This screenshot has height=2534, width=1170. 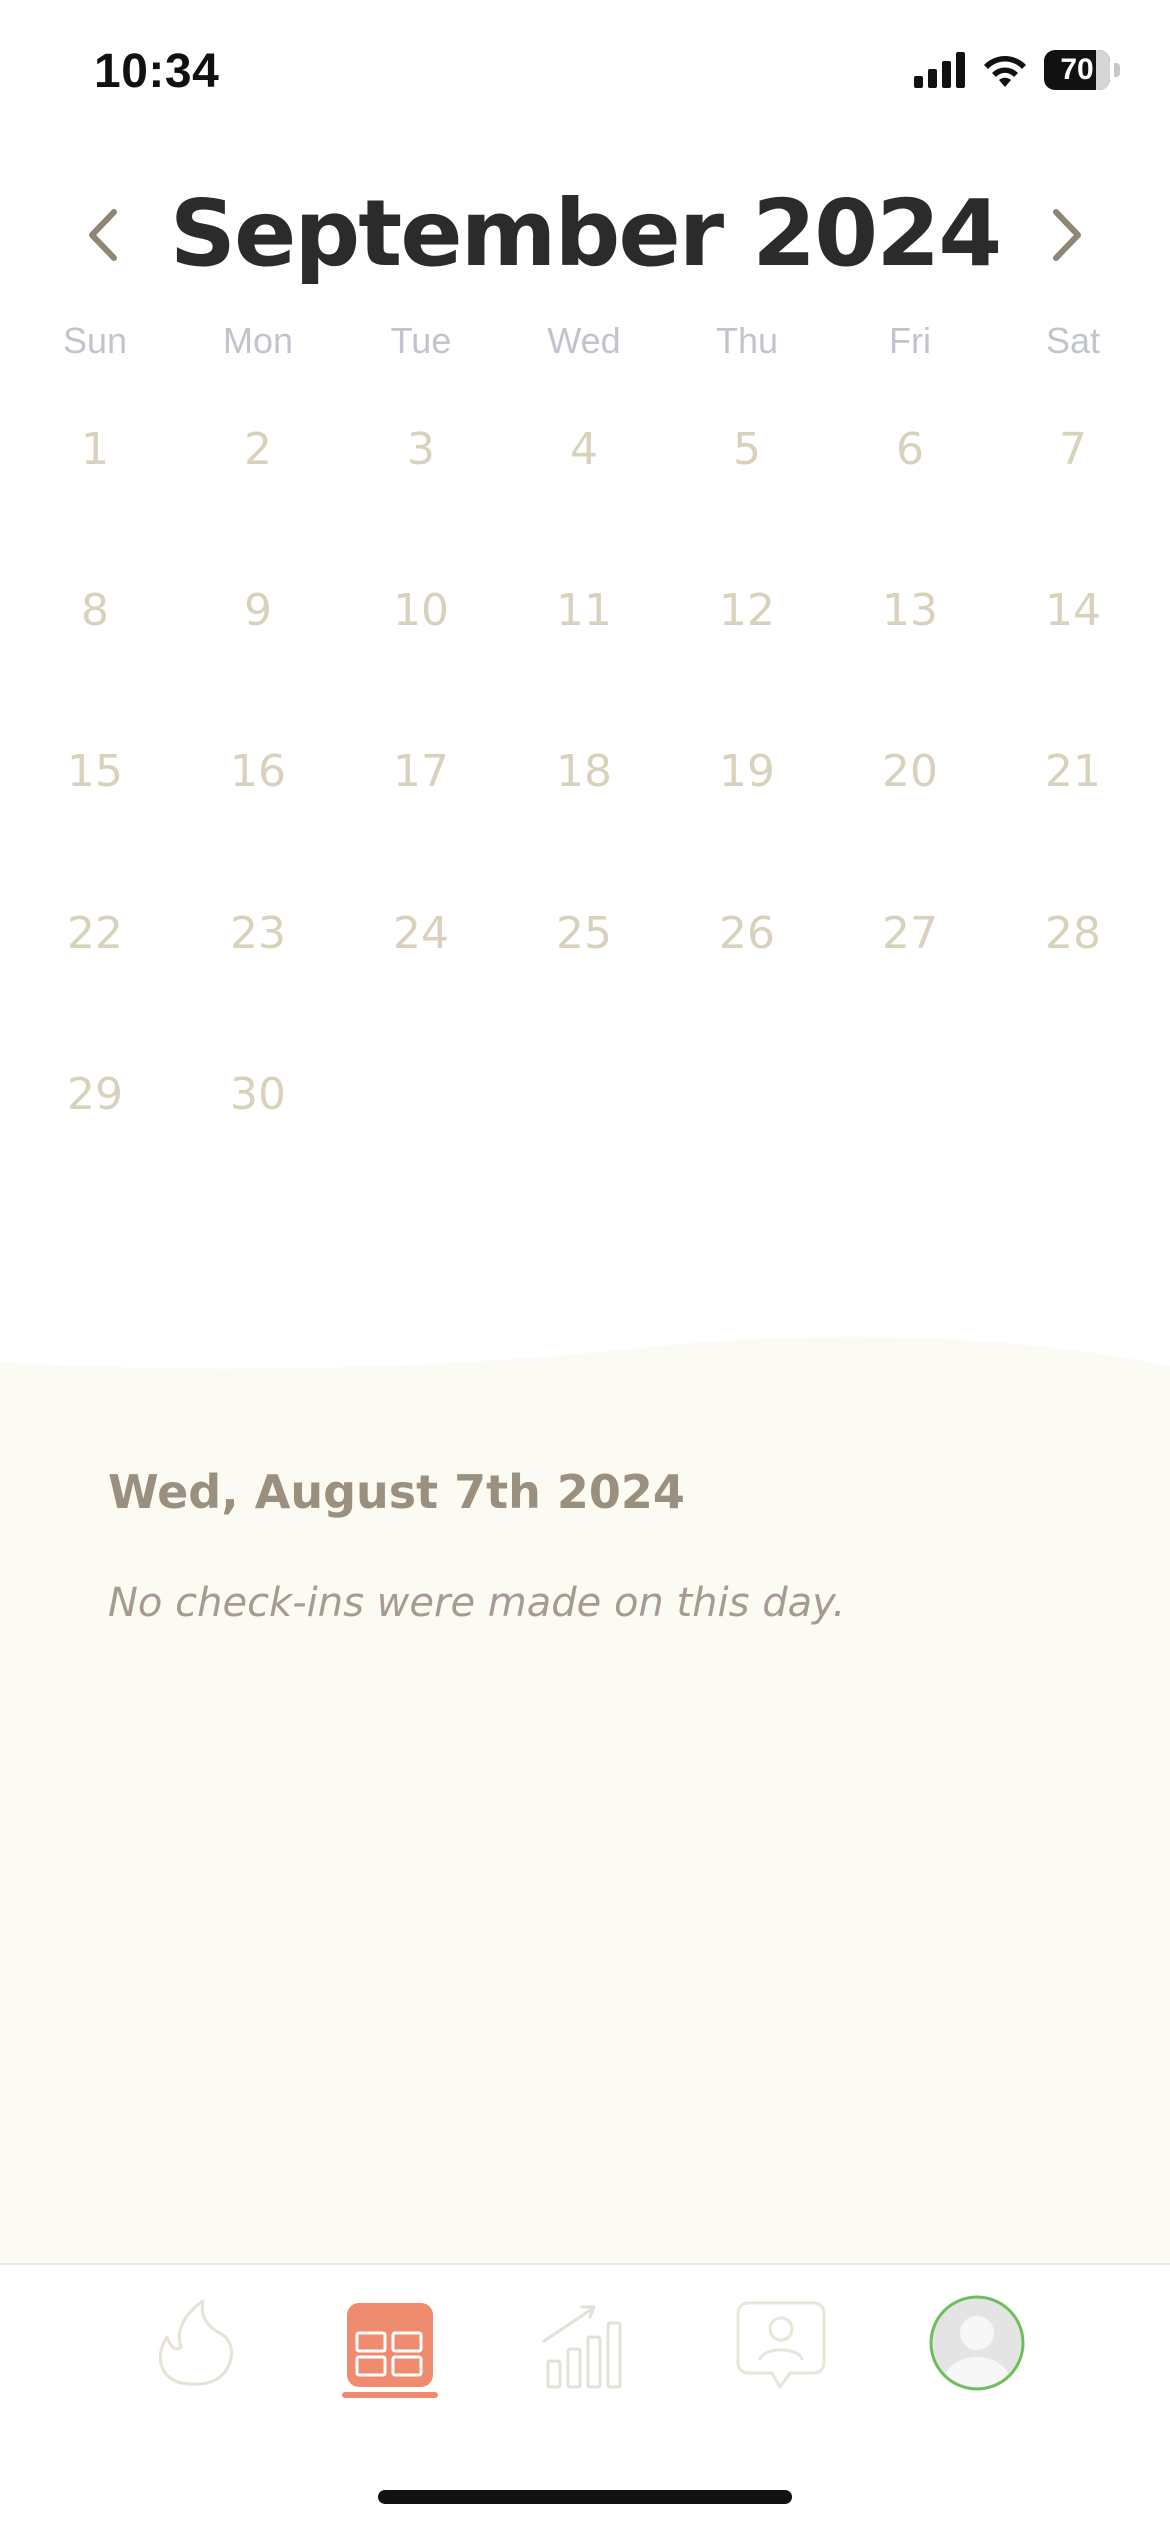 I want to click on calendar-day: 9, so click(x=258, y=611).